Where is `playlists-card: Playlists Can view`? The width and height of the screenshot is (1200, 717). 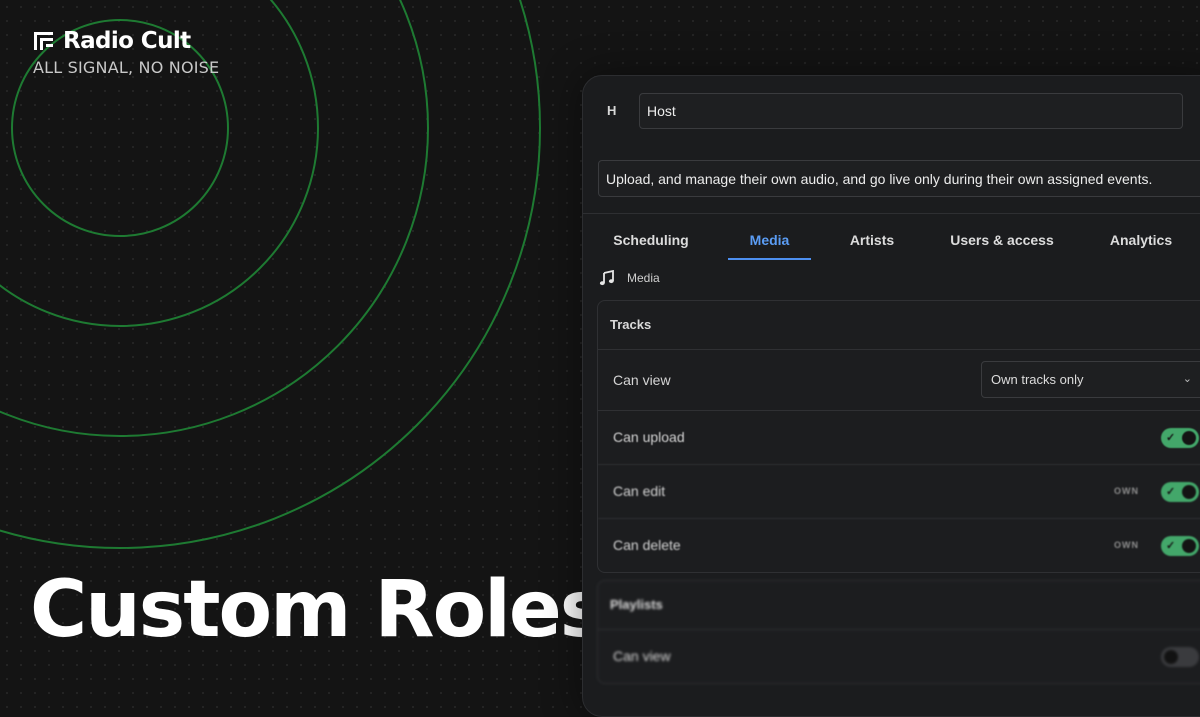 playlists-card: Playlists Can view is located at coordinates (898, 632).